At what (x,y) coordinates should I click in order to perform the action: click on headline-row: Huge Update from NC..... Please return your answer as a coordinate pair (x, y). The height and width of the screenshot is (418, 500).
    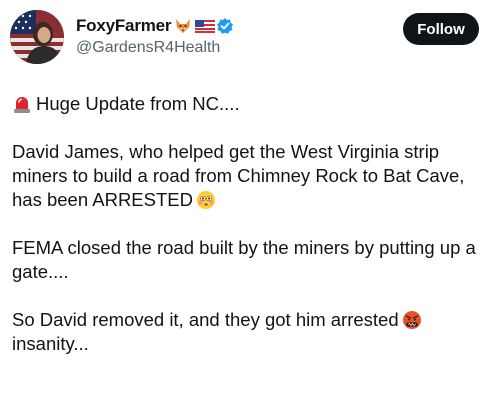
    Looking at the image, I should click on (251, 104).